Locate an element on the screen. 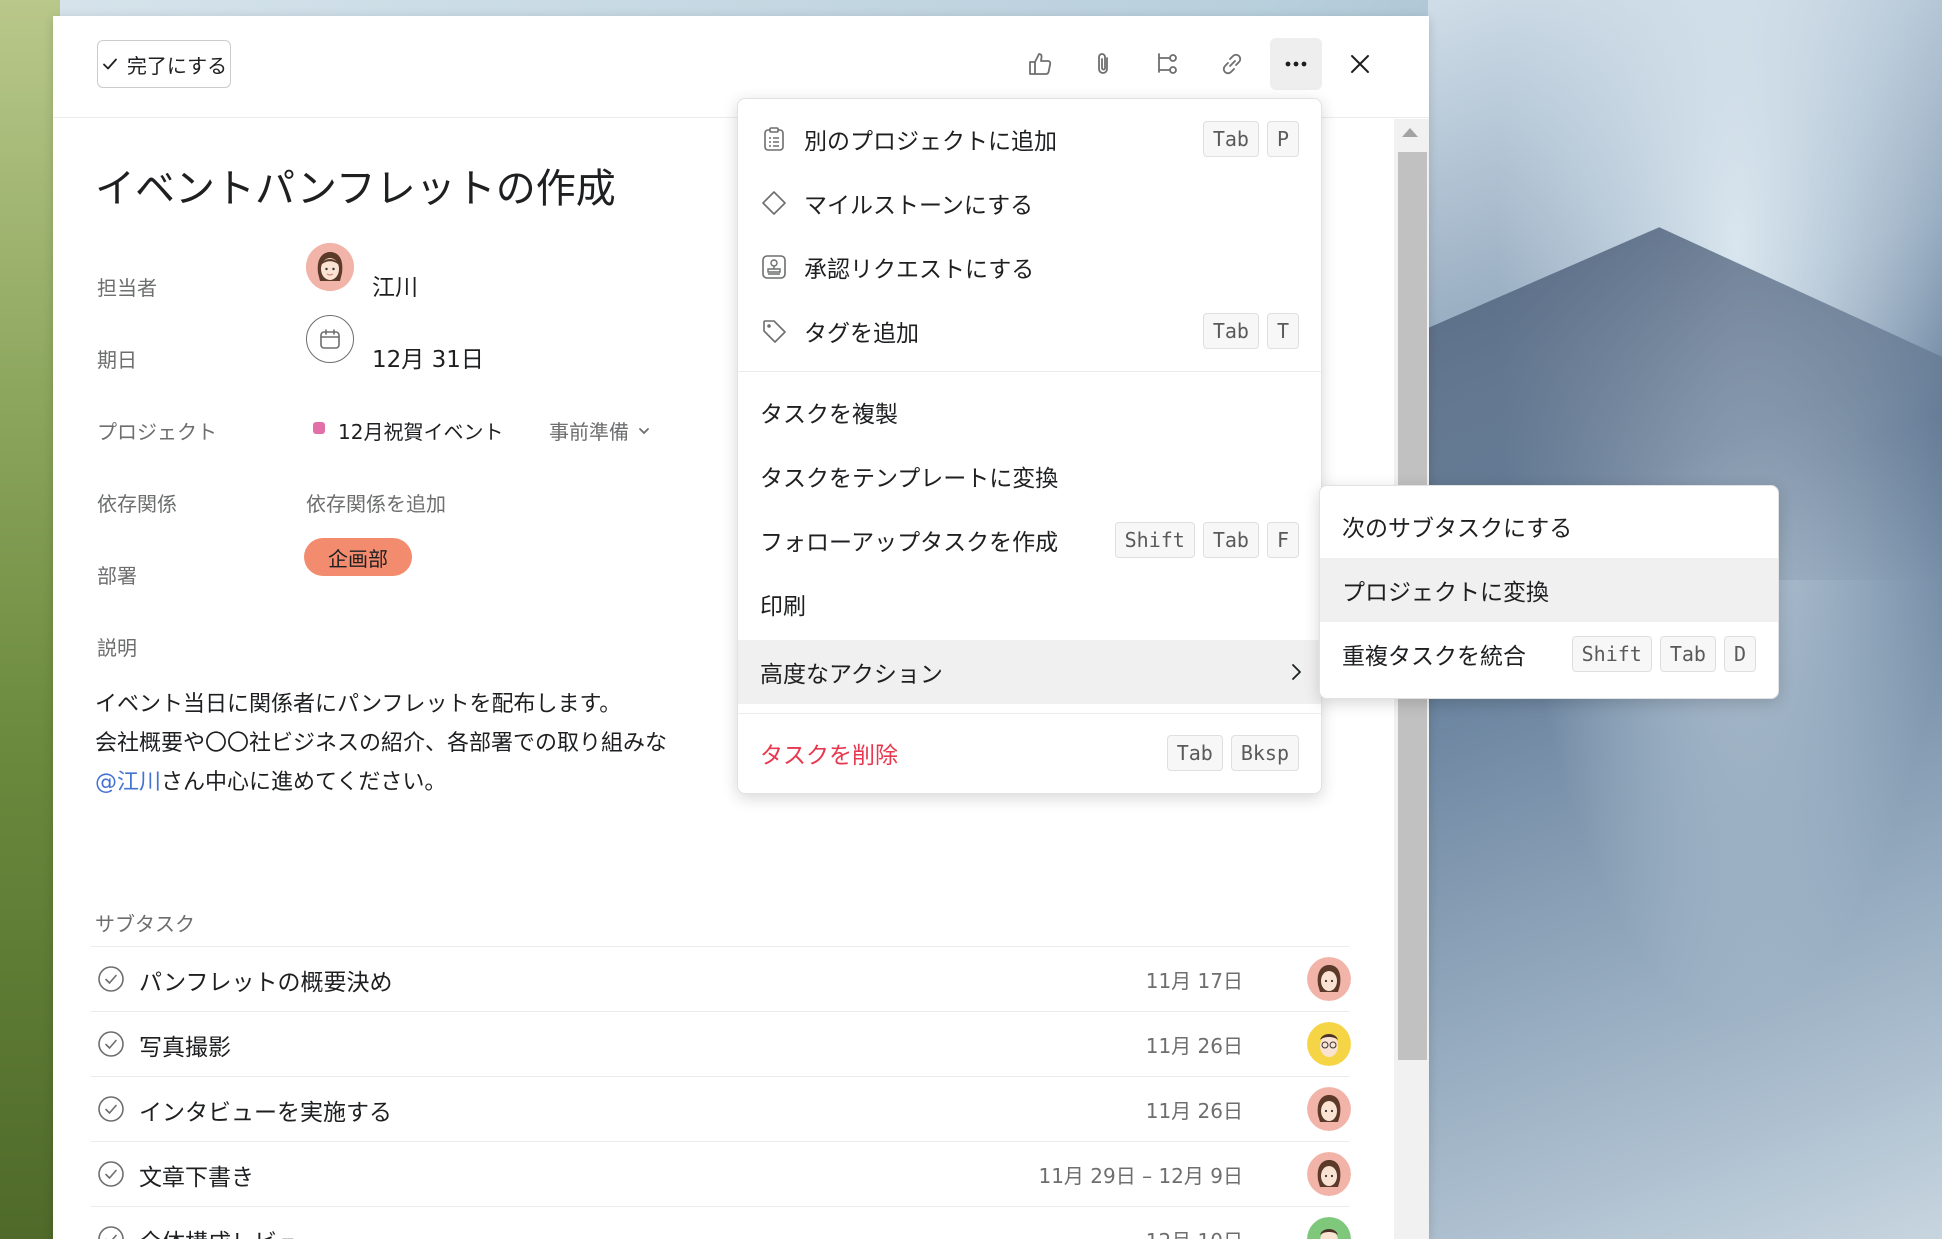  submenu-item-merge-duplicates: 重複タスクを統合 Shift Tab D is located at coordinates (1549, 654).